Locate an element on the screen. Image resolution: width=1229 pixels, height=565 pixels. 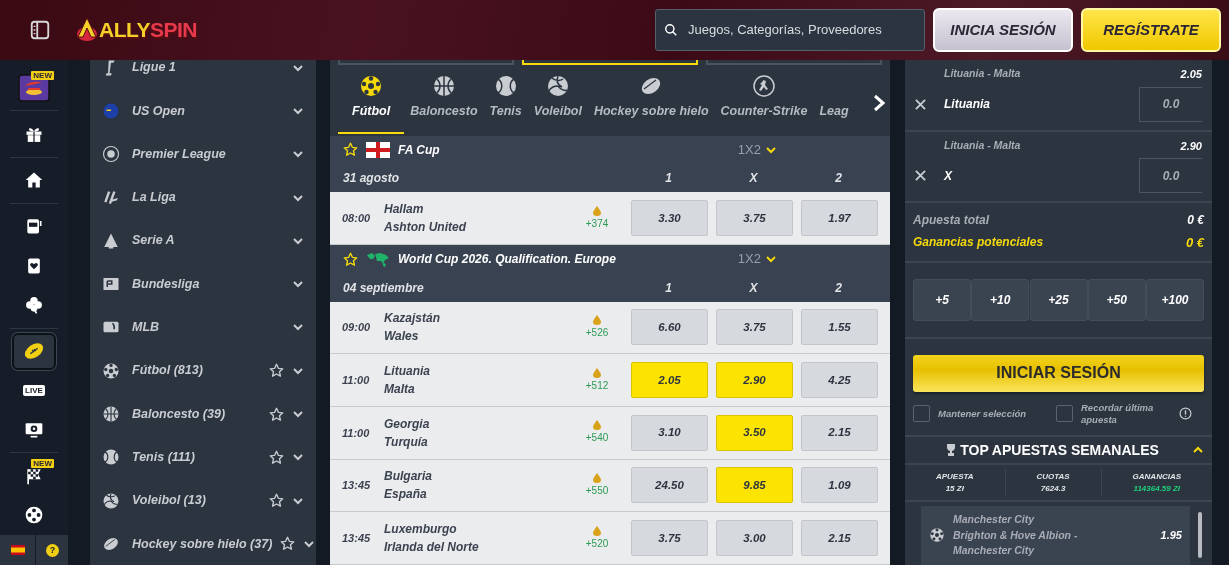
event-name: Lituania - Malta is located at coordinates (982, 73).